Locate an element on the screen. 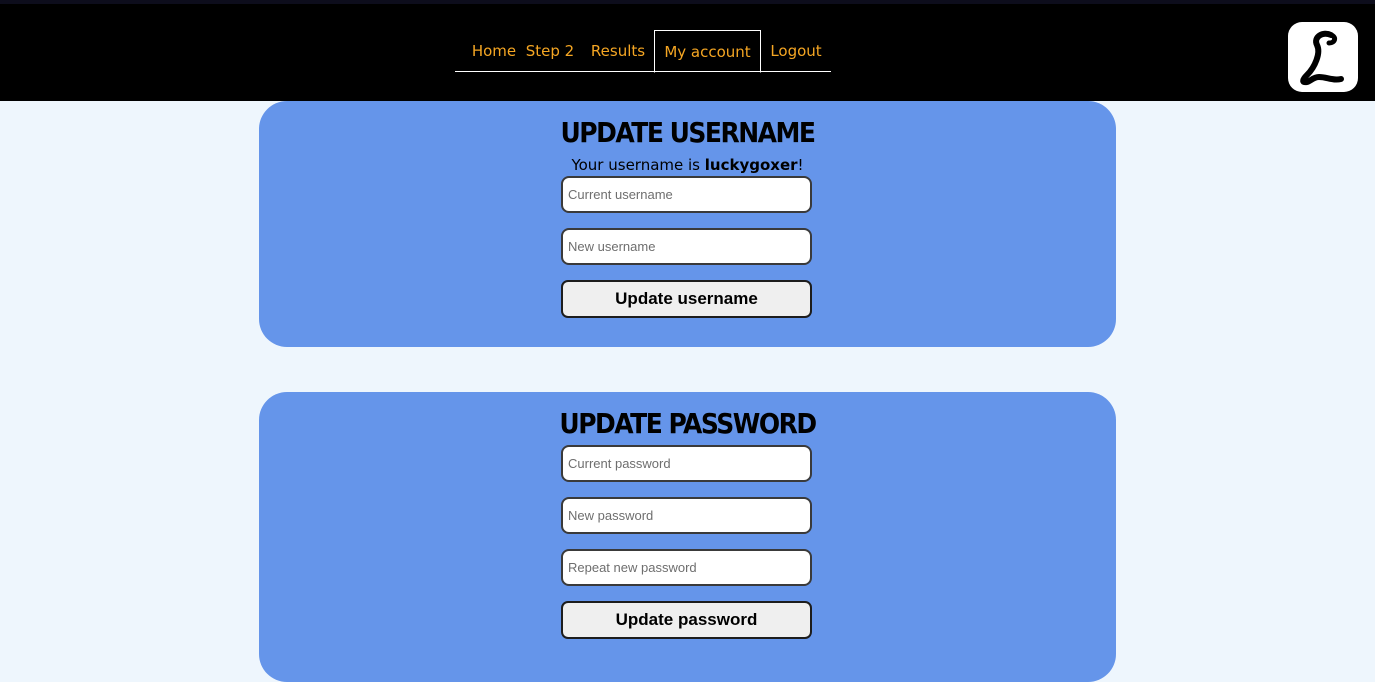 The height and width of the screenshot is (682, 1375). update-password-title: Update password is located at coordinates (688, 423).